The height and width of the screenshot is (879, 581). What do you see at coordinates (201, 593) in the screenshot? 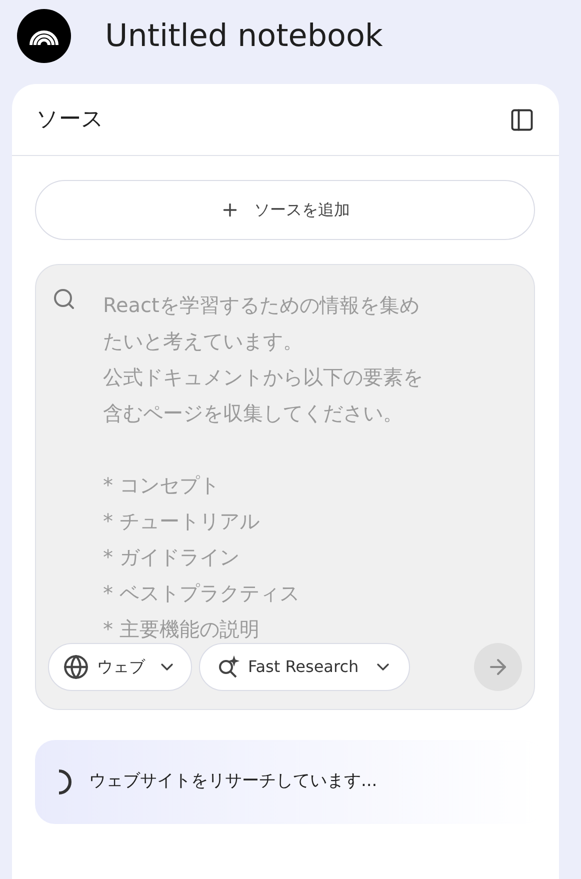
I see `query-line: * ベストプラクティス` at bounding box center [201, 593].